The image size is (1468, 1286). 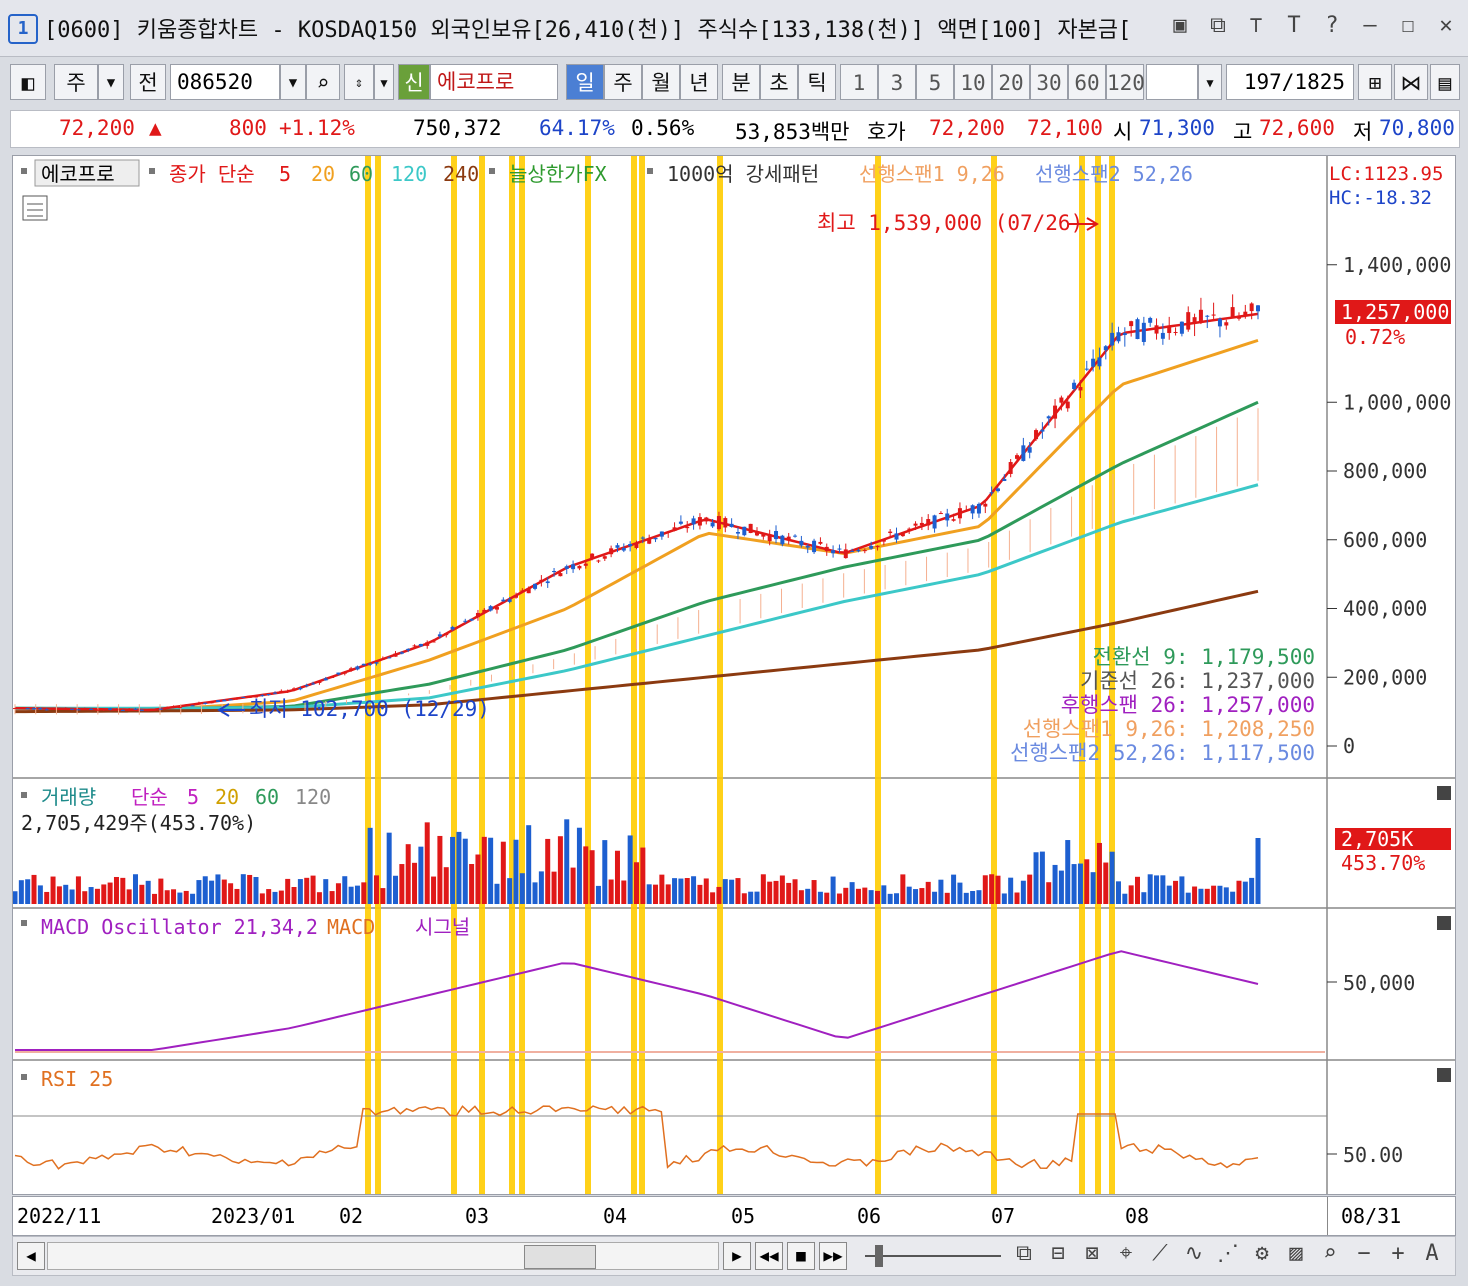 What do you see at coordinates (817, 82) in the screenshot?
I see `period-tick: 틱` at bounding box center [817, 82].